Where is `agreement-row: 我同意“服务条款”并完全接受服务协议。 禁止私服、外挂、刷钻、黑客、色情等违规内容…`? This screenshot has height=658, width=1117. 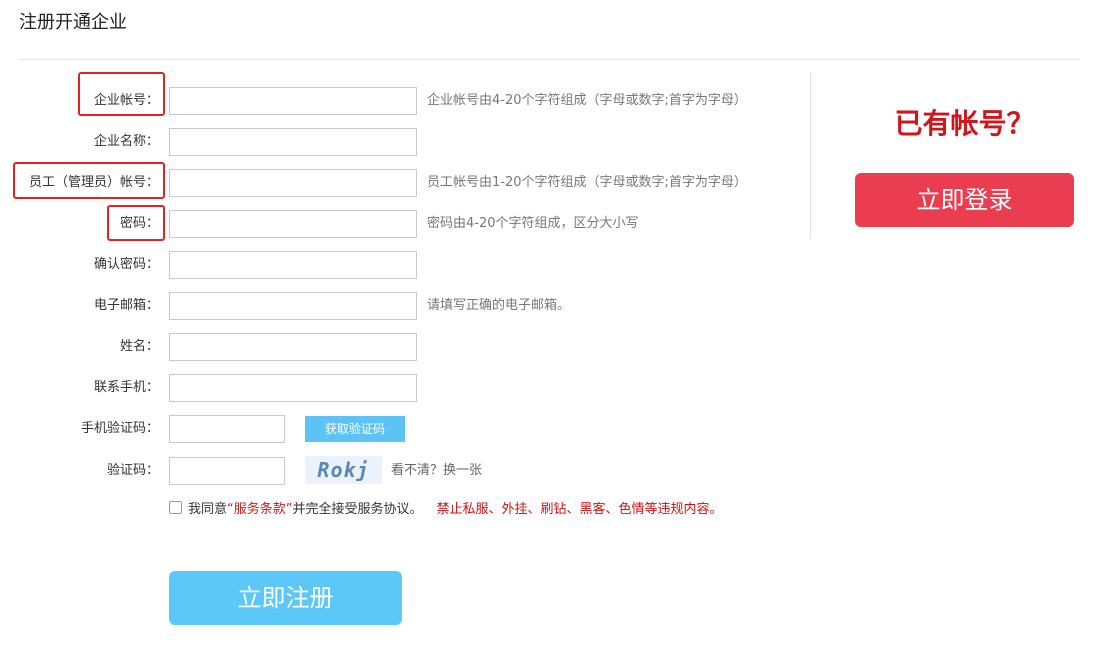 agreement-row: 我同意“服务条款”并完全接受服务协议。 禁止私服、外挂、刷钻、黑客、色情等违规内容… is located at coordinates (446, 510).